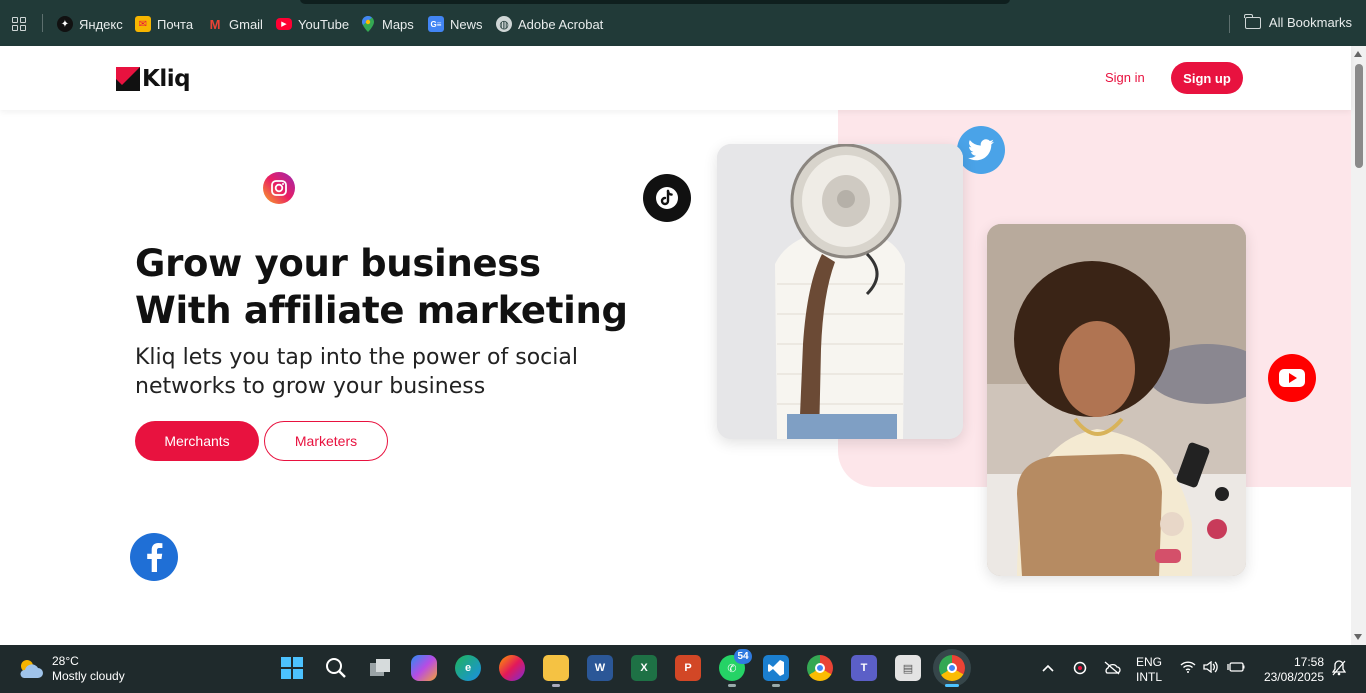 This screenshot has height=693, width=1366. Describe the element at coordinates (1112, 670) in the screenshot. I see `cloud-offline-icon` at that location.